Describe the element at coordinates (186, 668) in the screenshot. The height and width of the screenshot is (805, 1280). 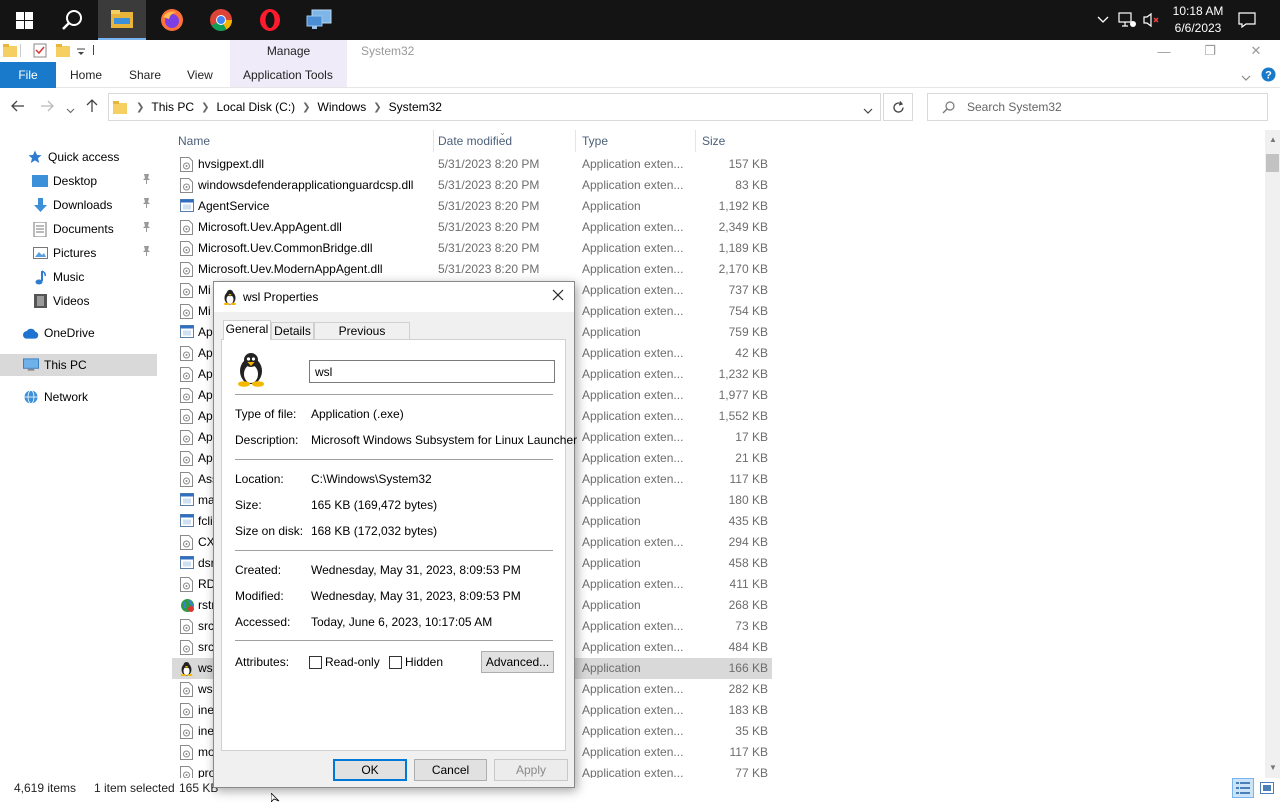
I see `tux-icon` at that location.